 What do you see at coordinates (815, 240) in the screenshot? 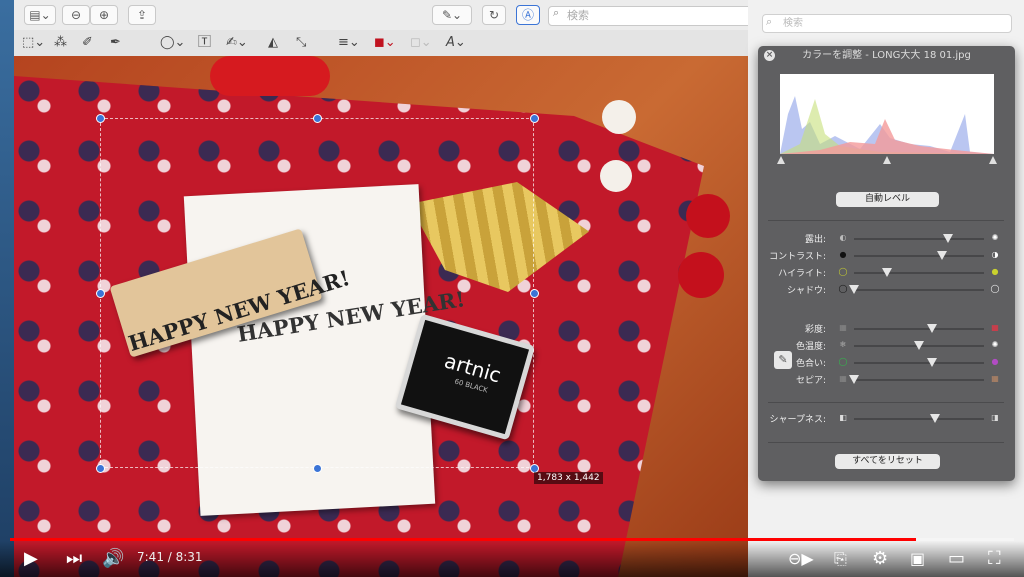
I see `adjust-row-label: 露出:` at bounding box center [815, 240].